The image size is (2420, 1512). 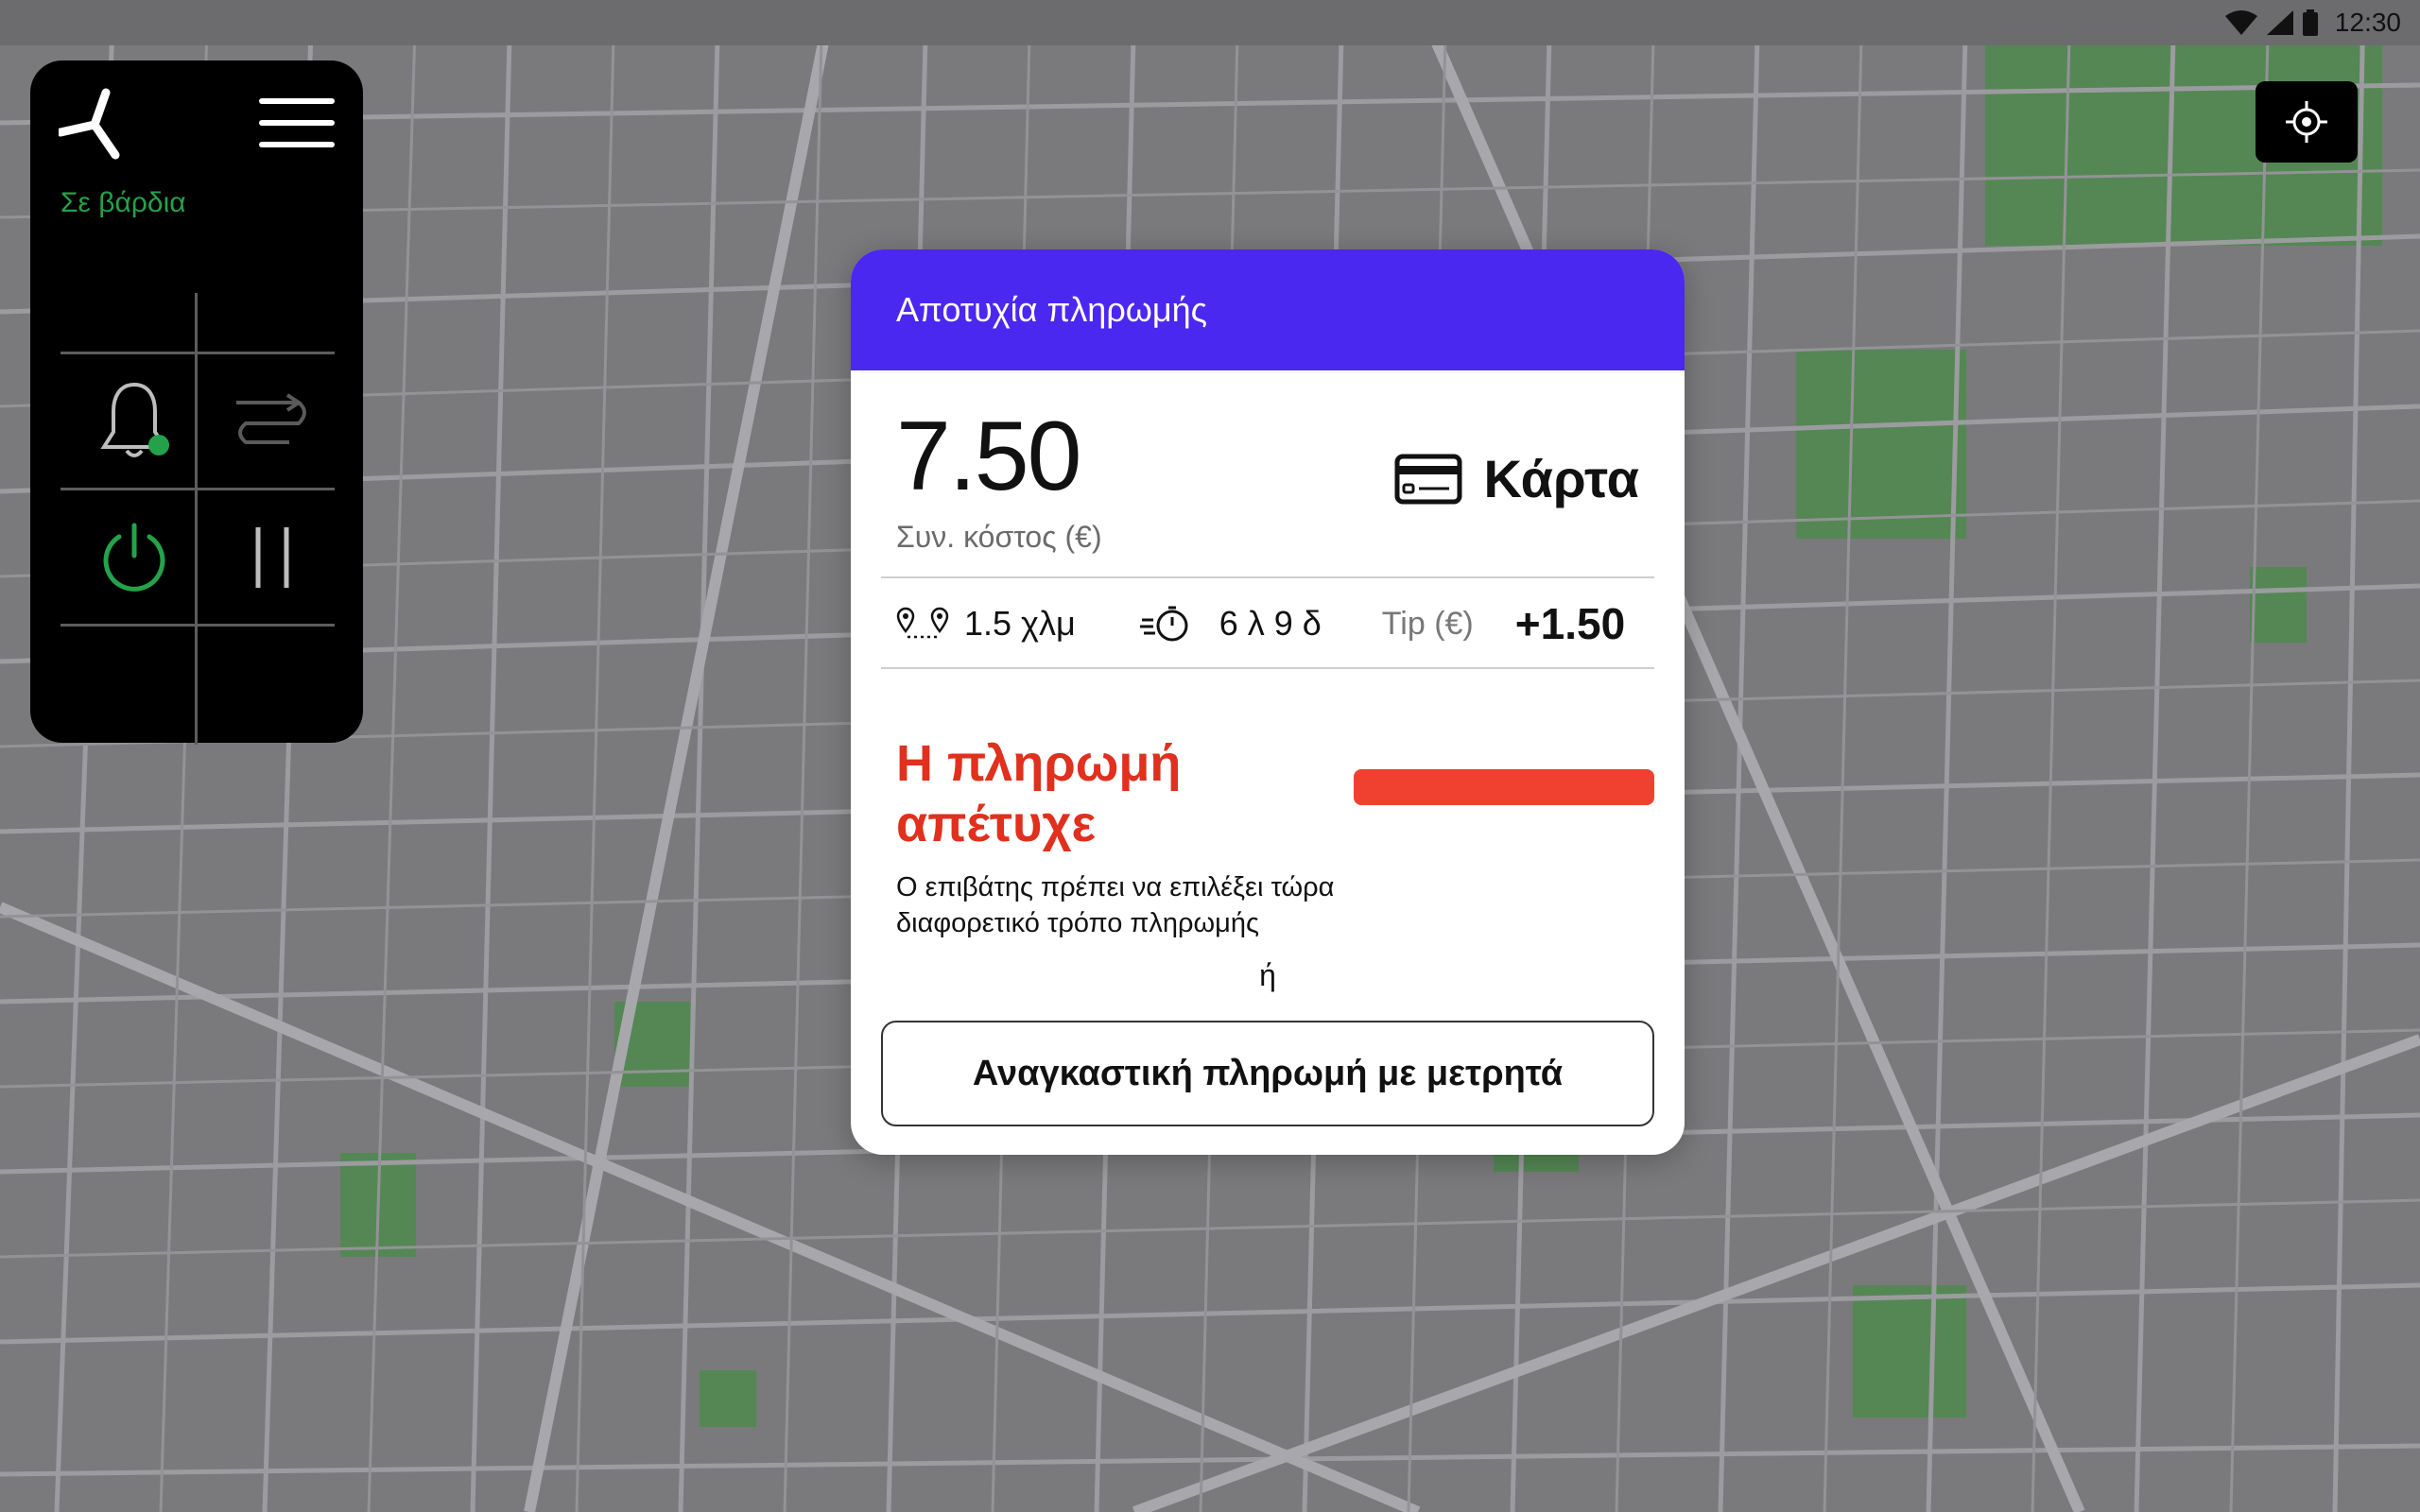 I want to click on tip-value: +1.50, so click(x=1570, y=623).